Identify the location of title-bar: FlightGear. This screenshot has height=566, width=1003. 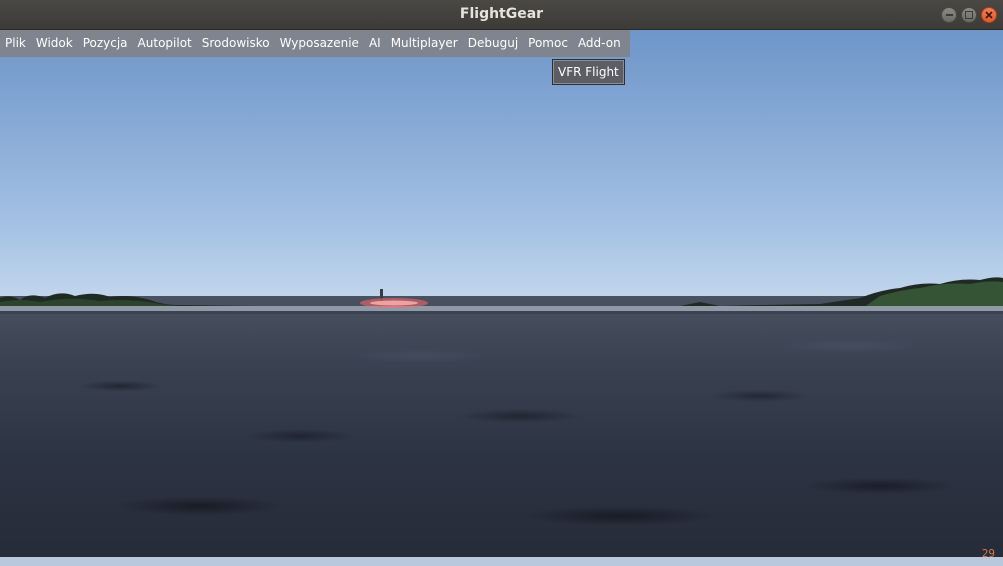
(501, 15).